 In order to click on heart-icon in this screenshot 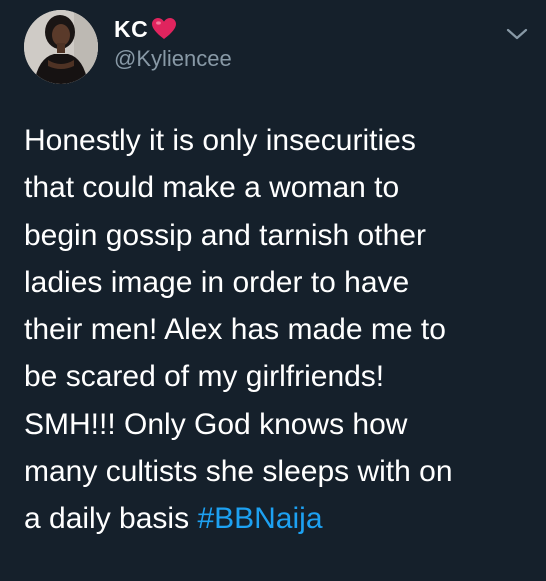, I will do `click(164, 29)`.